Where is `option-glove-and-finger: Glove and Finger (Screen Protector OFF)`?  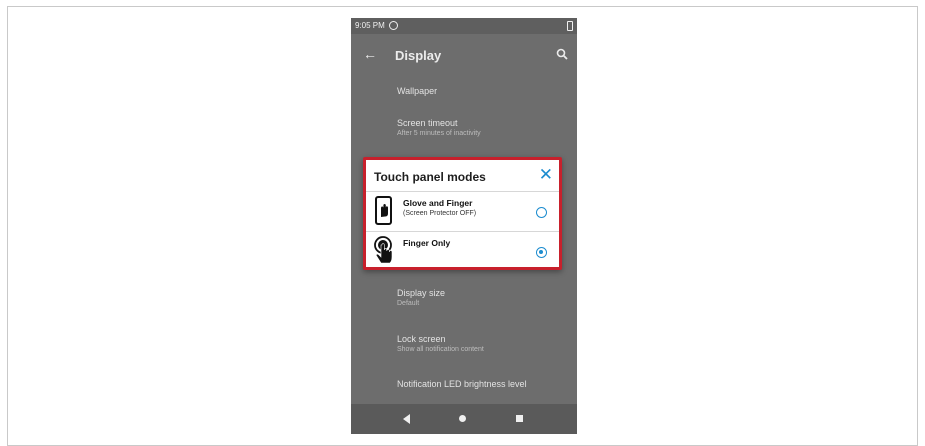 option-glove-and-finger: Glove and Finger (Screen Protector OFF) is located at coordinates (462, 211).